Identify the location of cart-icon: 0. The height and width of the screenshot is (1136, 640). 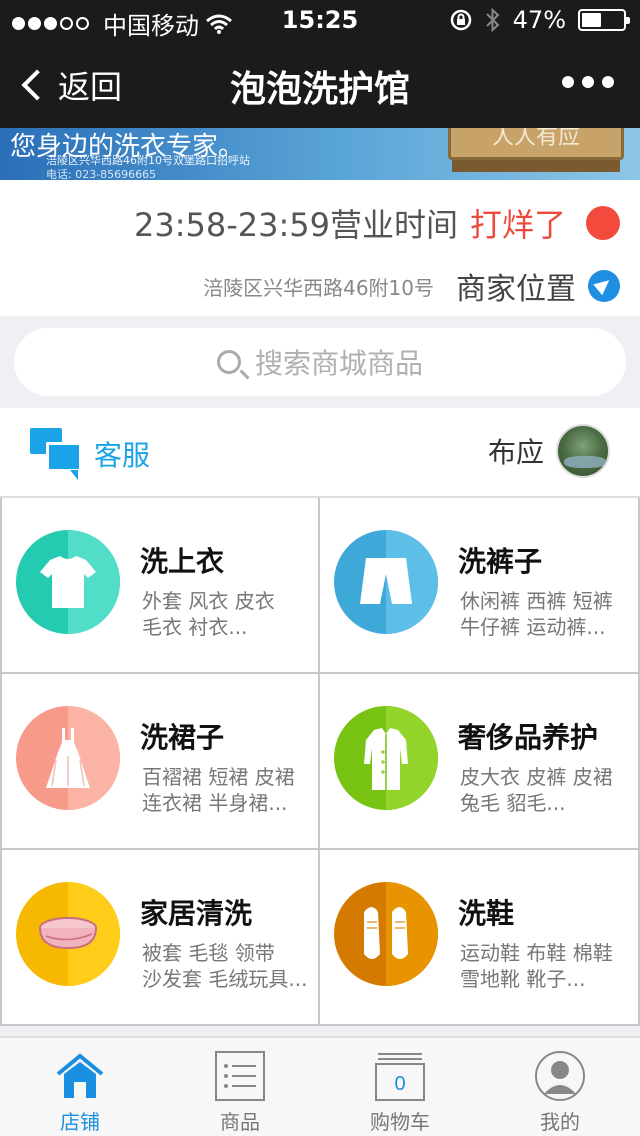
(400, 1077).